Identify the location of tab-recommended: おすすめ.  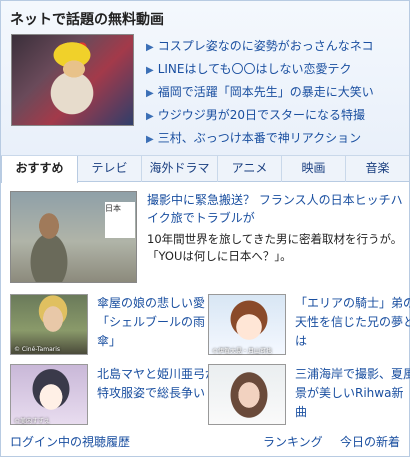
(39, 169).